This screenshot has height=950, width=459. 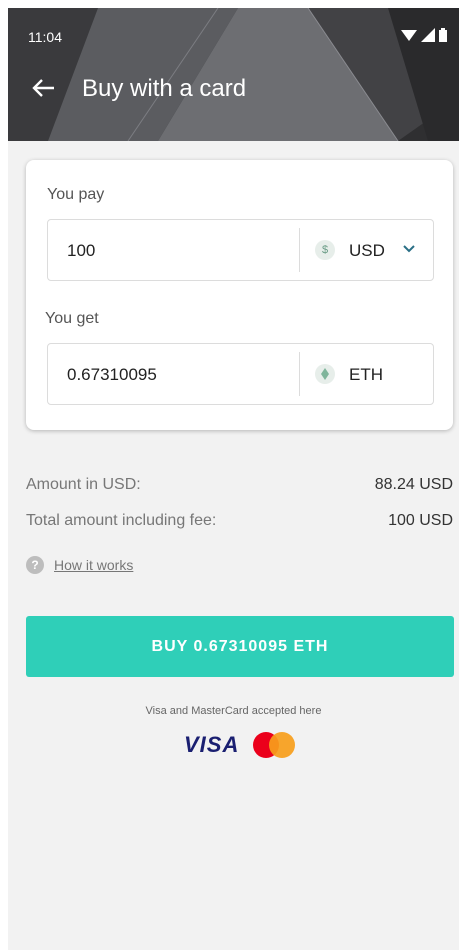 I want to click on status-time: 11:04, so click(x=45, y=37).